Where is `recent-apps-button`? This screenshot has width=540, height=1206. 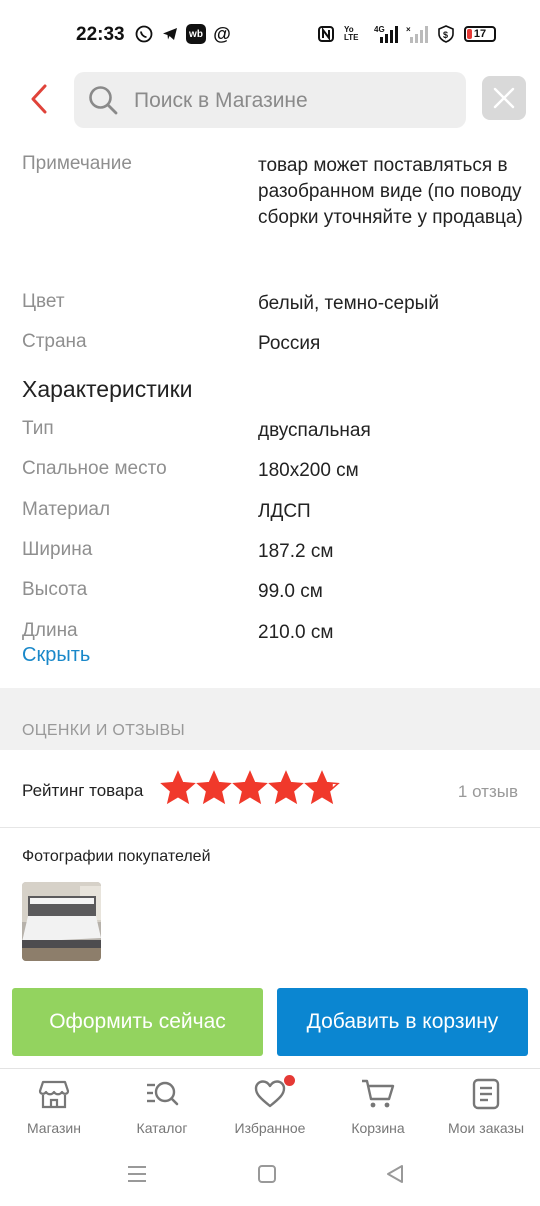
recent-apps-button is located at coordinates (137, 1174).